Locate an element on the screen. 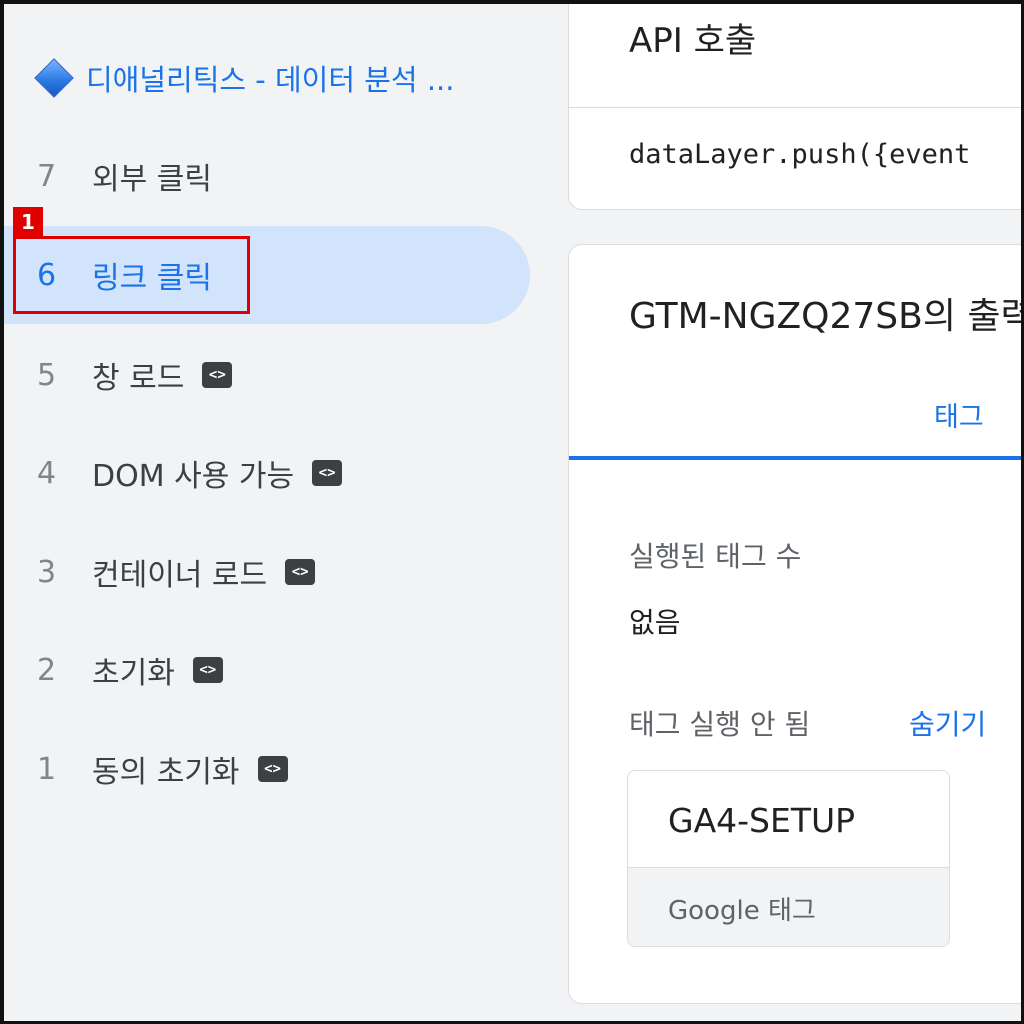  event-label: 창 로드 is located at coordinates (138, 378).